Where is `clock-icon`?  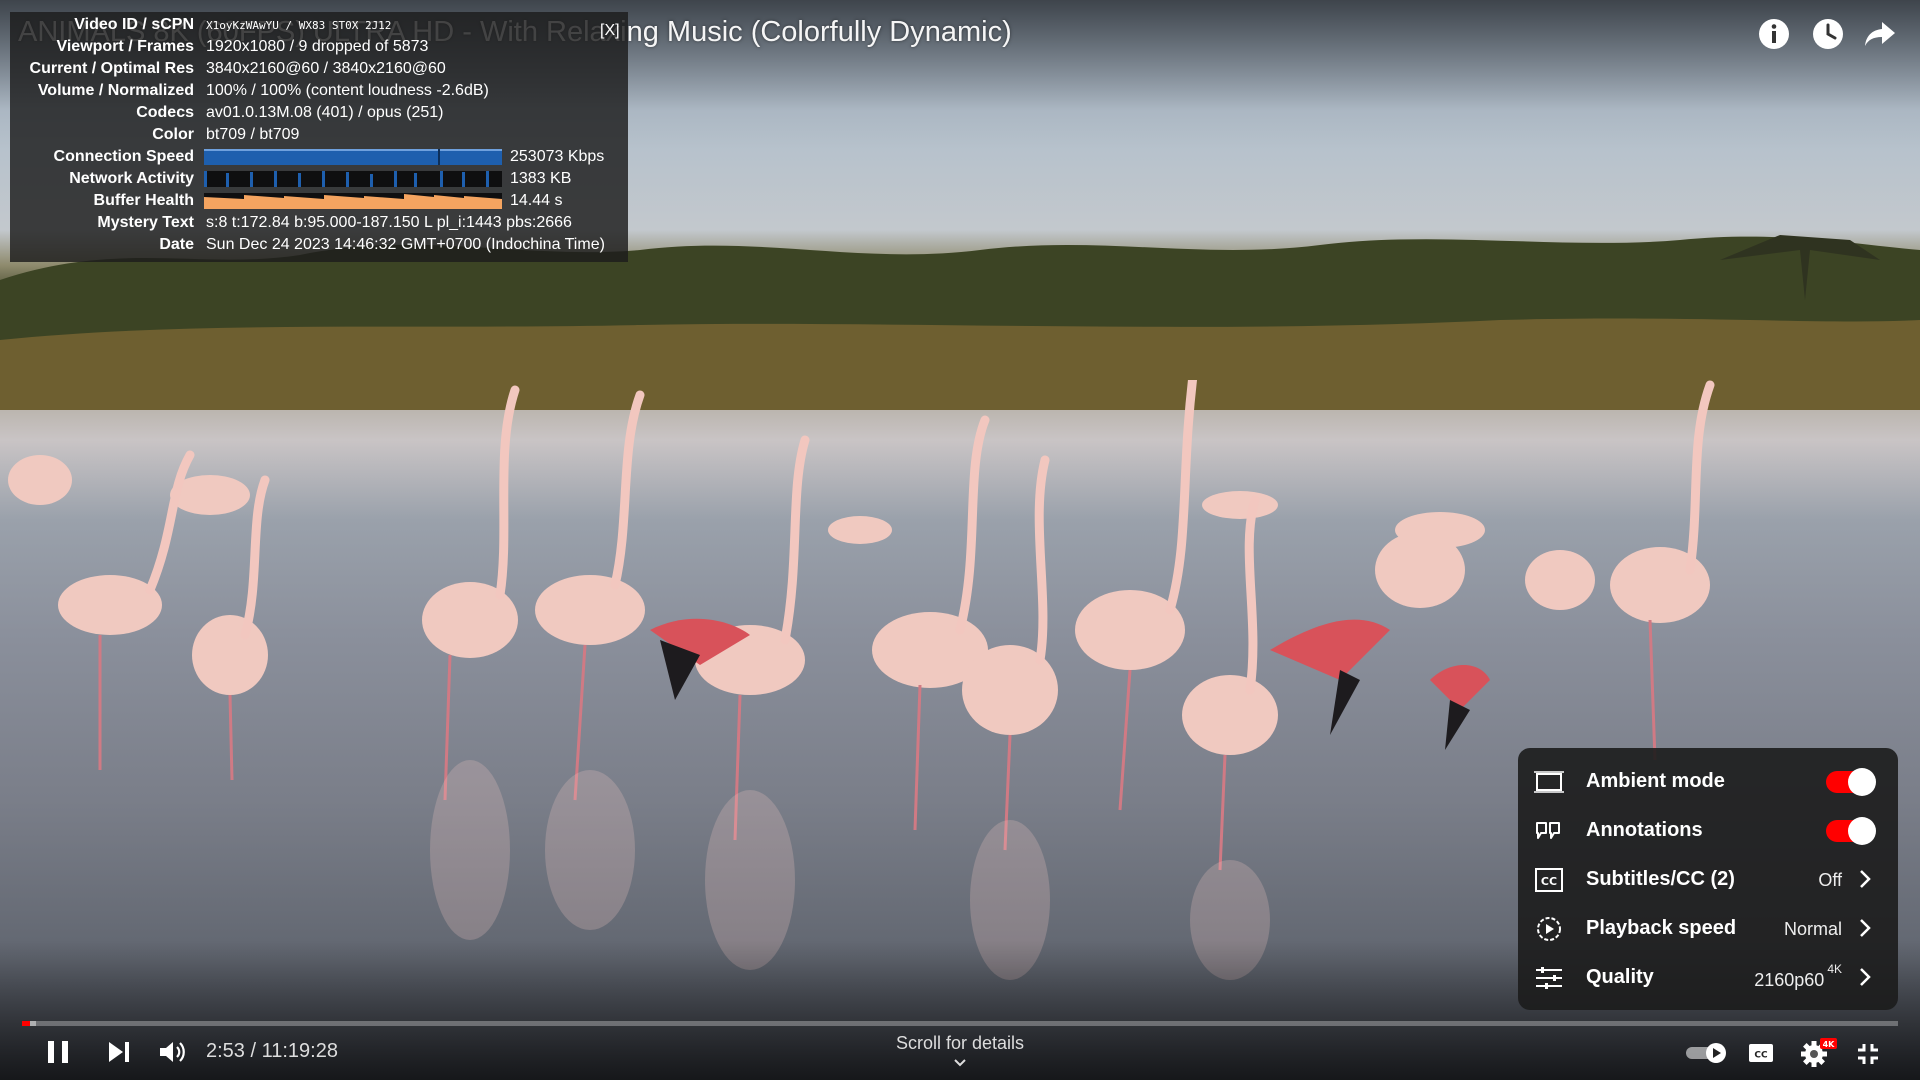 clock-icon is located at coordinates (1828, 34).